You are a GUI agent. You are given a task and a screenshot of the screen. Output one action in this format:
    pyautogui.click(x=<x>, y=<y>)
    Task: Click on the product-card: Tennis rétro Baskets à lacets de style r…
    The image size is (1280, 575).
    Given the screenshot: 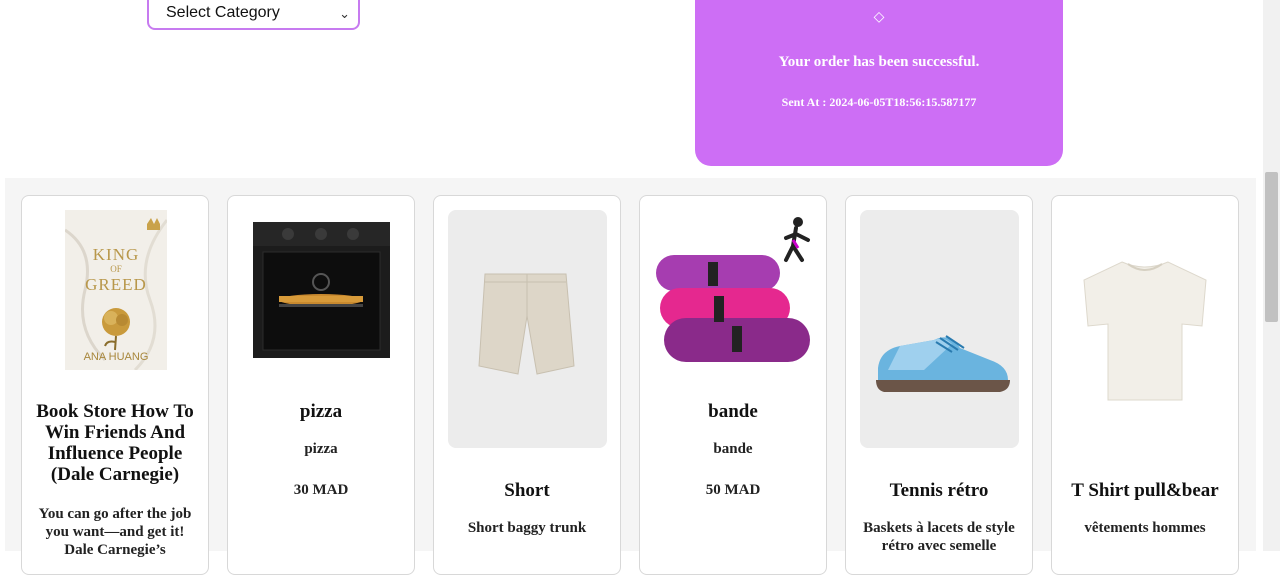 What is the action you would take?
    pyautogui.click(x=939, y=385)
    